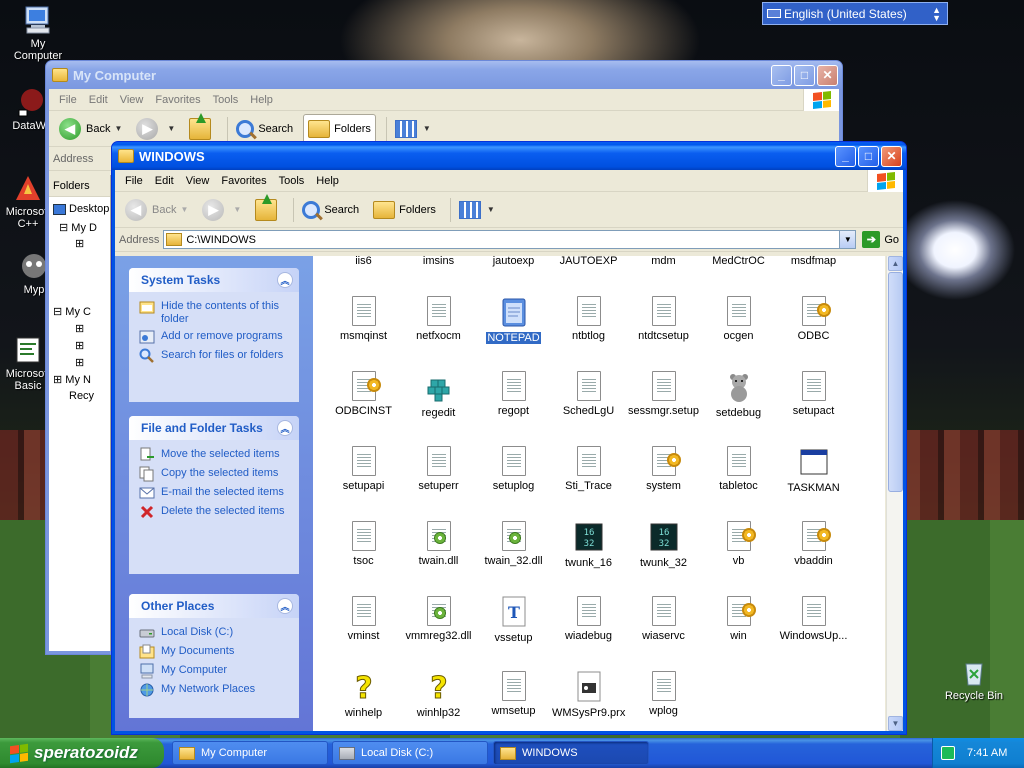 The width and height of the screenshot is (1024, 768). What do you see at coordinates (738, 619) in the screenshot?
I see `file-item: win` at bounding box center [738, 619].